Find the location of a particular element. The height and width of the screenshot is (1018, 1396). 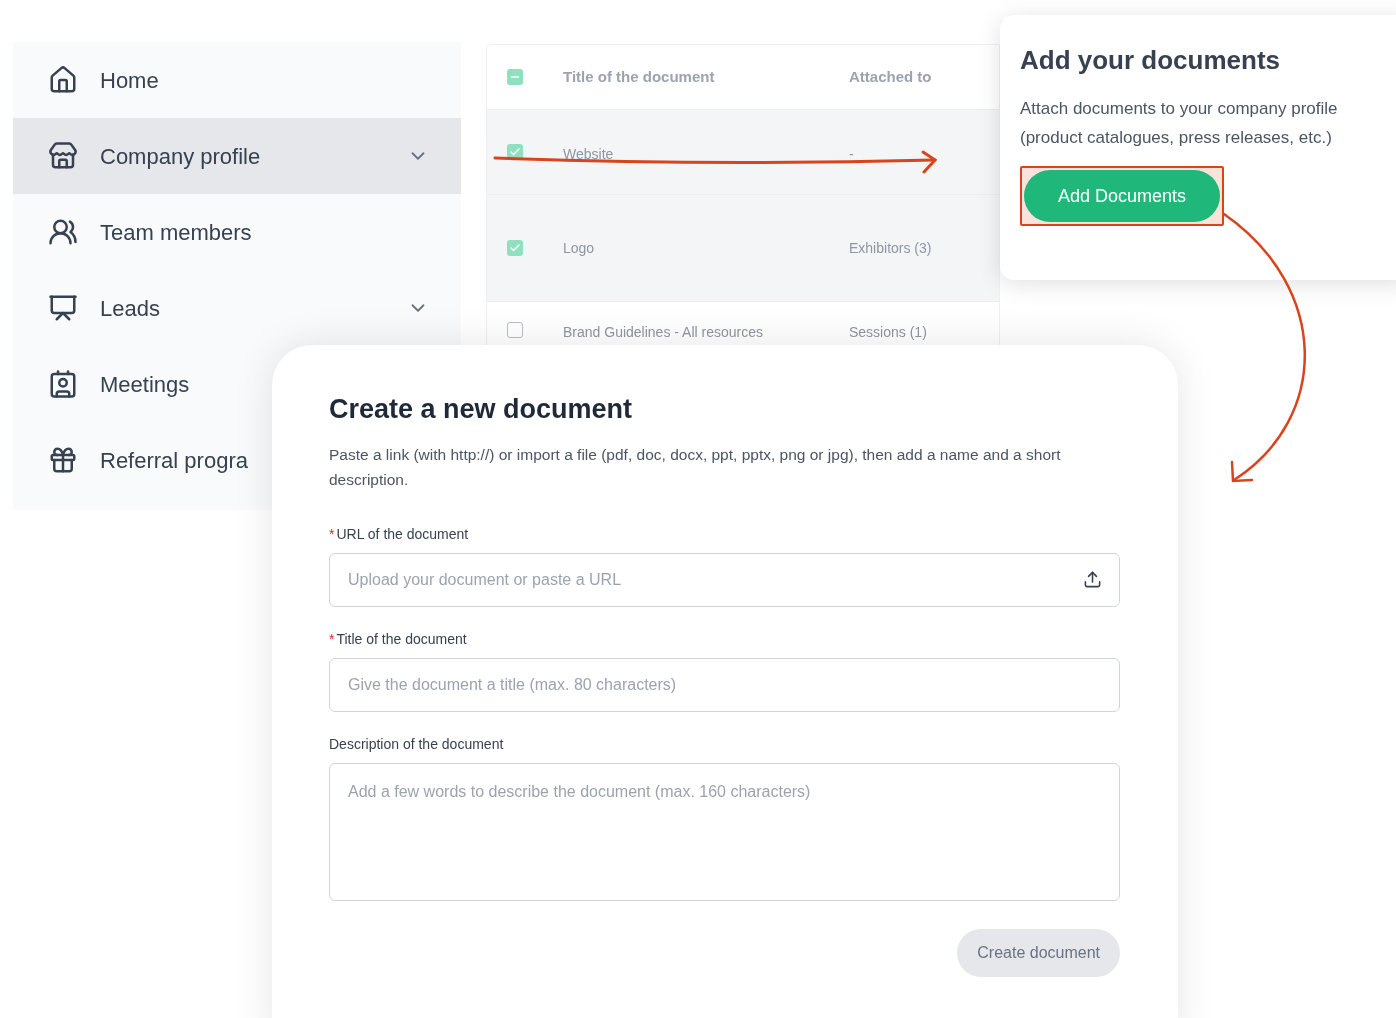

column-header: Title of the document is located at coordinates (639, 76).